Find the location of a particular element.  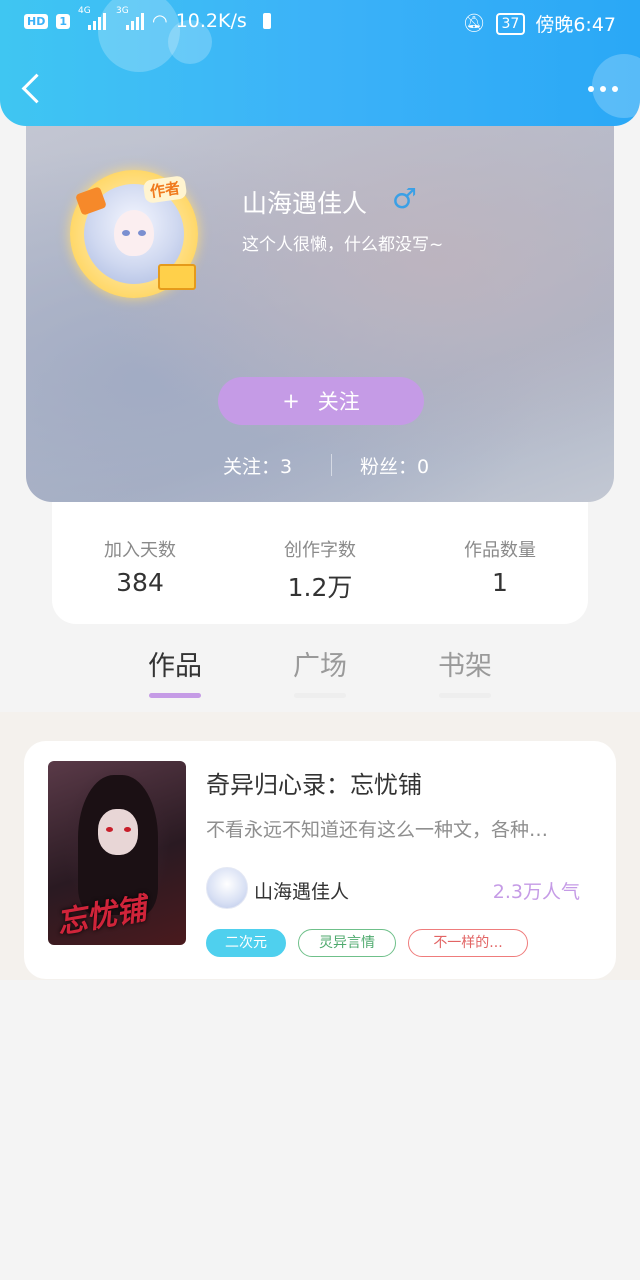

tag-chip: 灵异言情 is located at coordinates (347, 943).